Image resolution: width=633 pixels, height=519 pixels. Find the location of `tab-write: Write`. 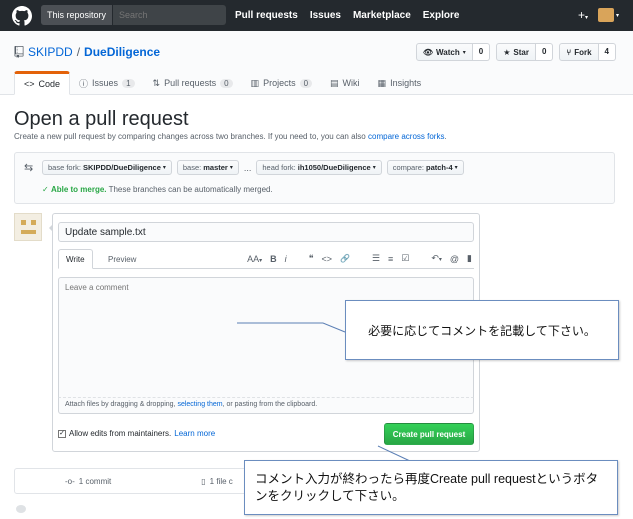

tab-write: Write is located at coordinates (75, 259).